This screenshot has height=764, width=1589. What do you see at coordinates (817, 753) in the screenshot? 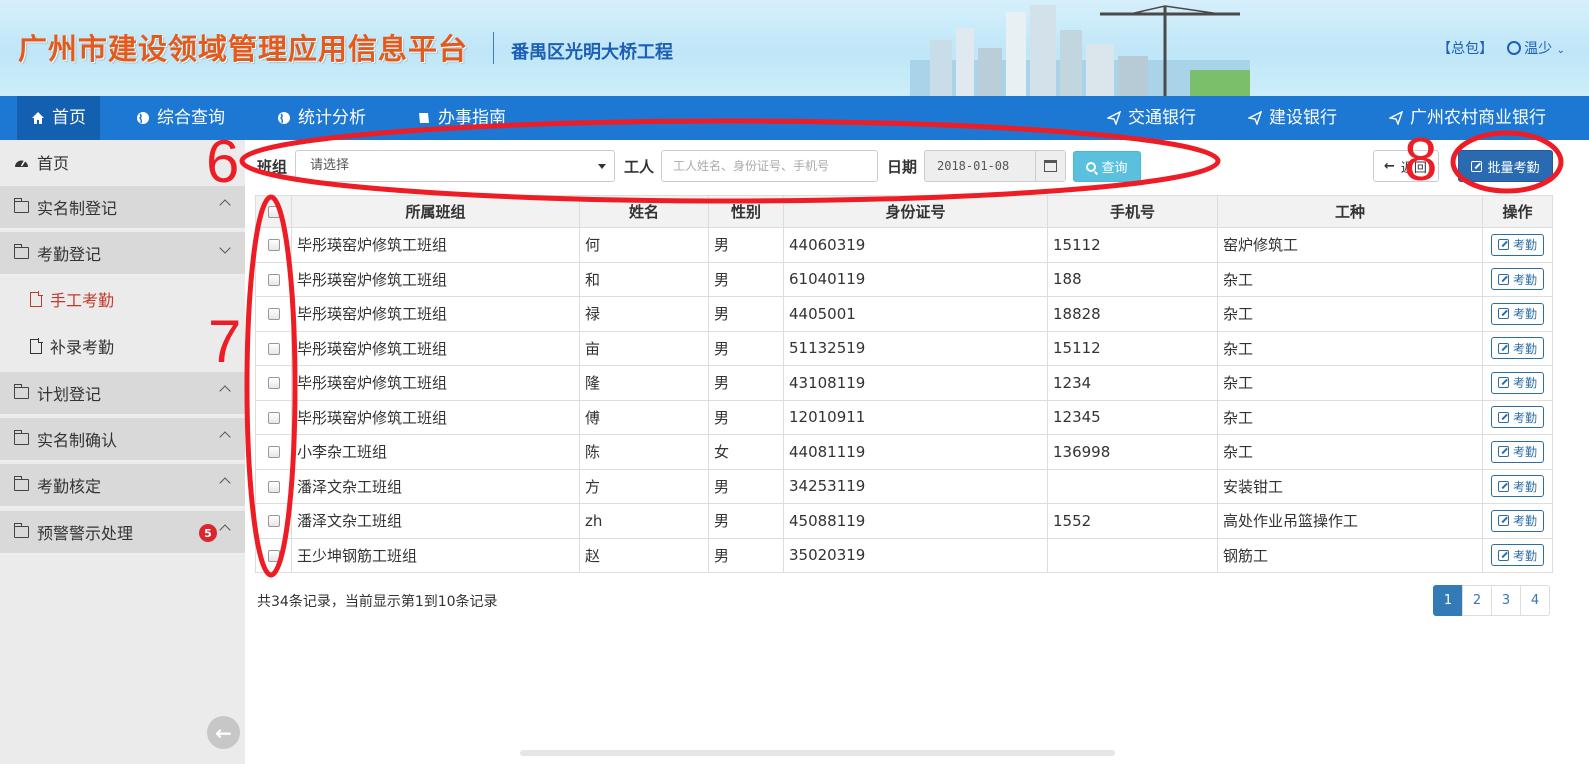
I see `horizontal-scrollbar` at bounding box center [817, 753].